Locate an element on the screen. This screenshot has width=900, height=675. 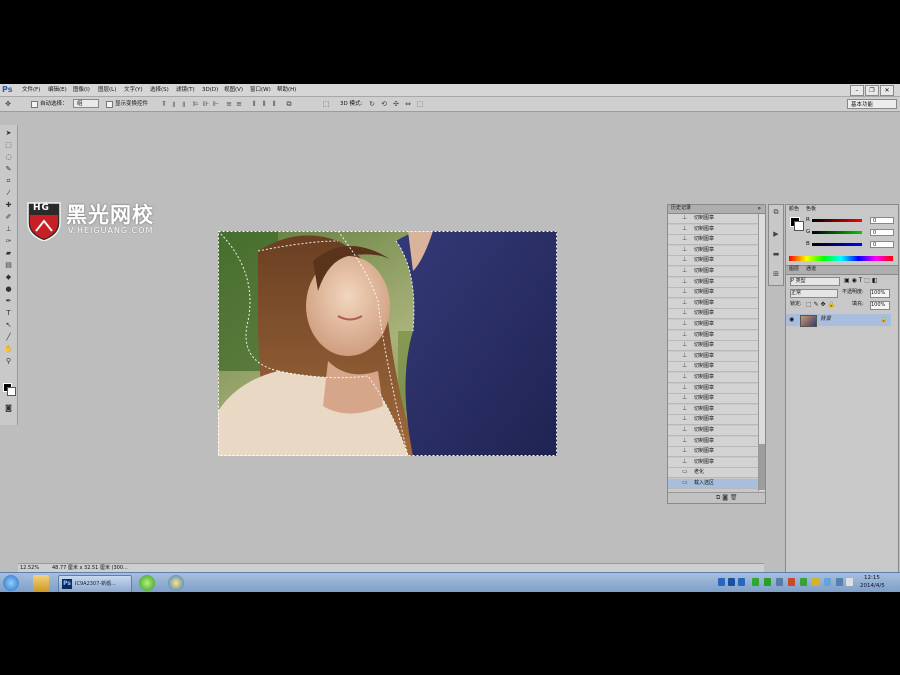
align-bottom-icon: ⫫ is located at coordinates (184, 104).